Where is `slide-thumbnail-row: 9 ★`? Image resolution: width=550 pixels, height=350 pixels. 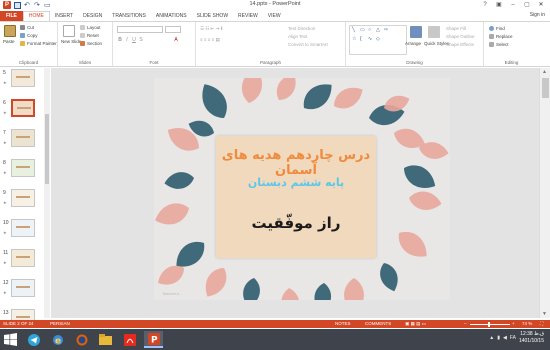 slide-thumbnail-row: 9 ★ is located at coordinates (22, 203).